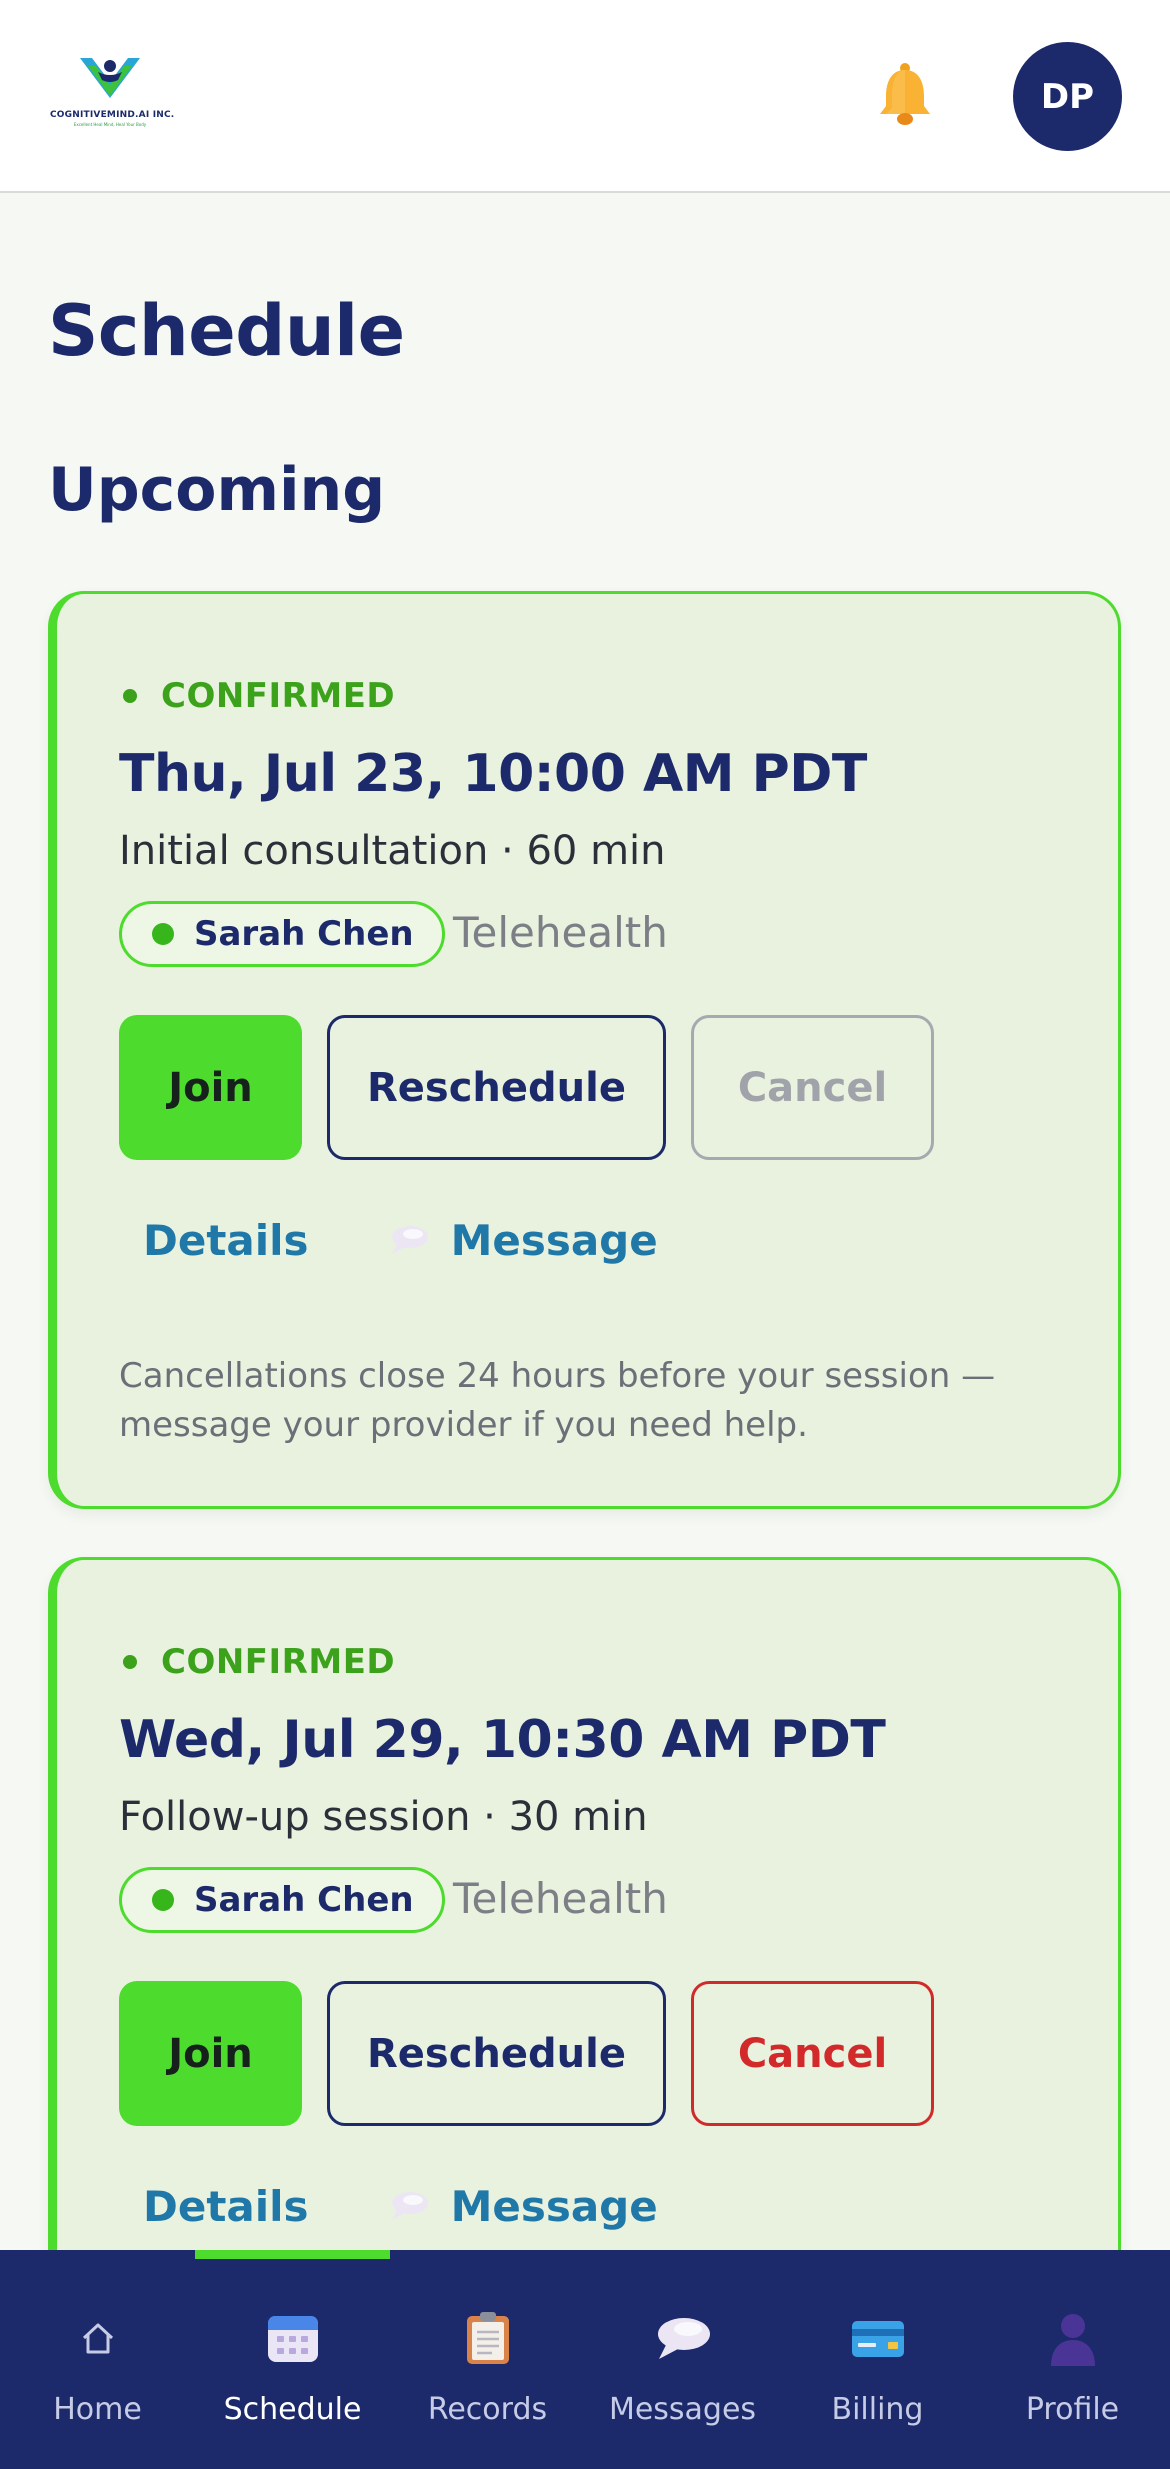 The height and width of the screenshot is (2469, 1170). I want to click on logo-mark-icon, so click(110, 78).